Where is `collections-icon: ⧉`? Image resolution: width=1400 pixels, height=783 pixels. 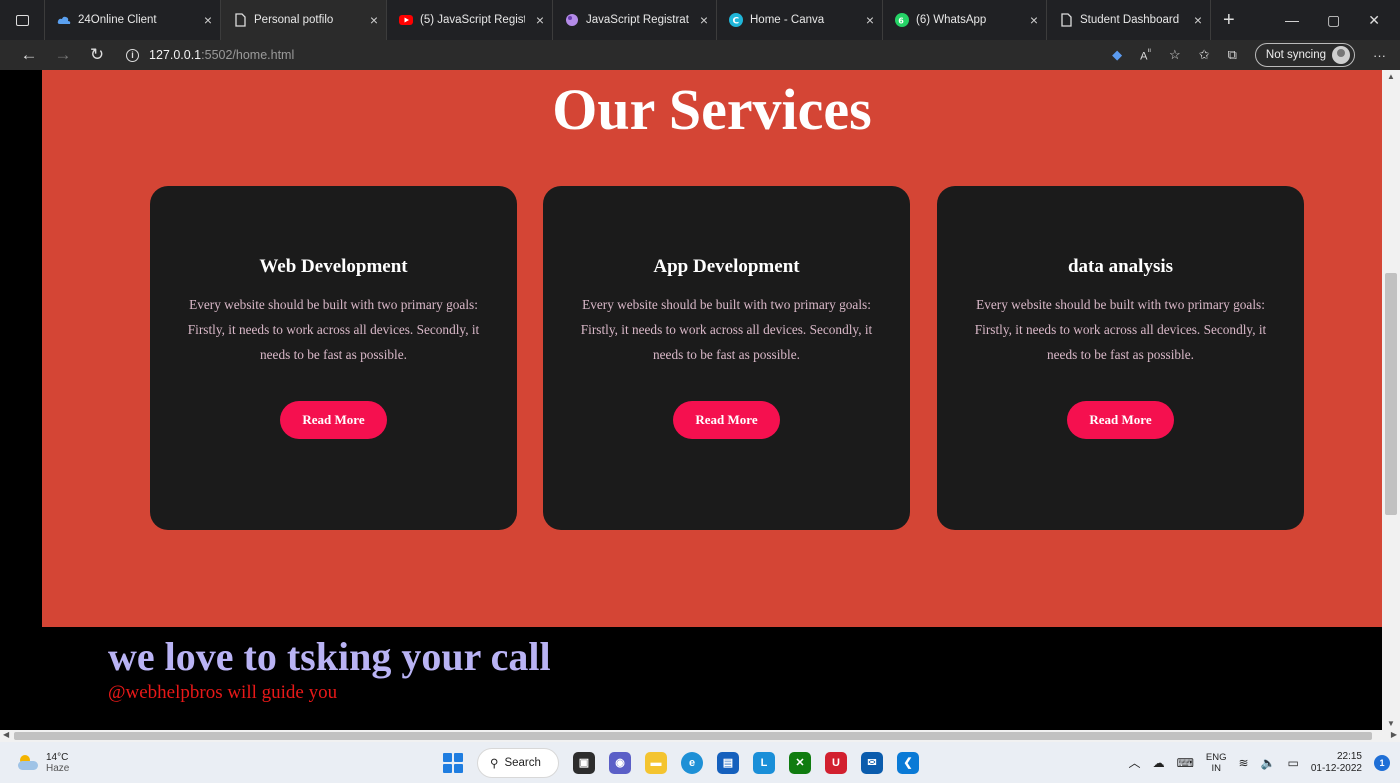 collections-icon: ⧉ is located at coordinates (1232, 55).